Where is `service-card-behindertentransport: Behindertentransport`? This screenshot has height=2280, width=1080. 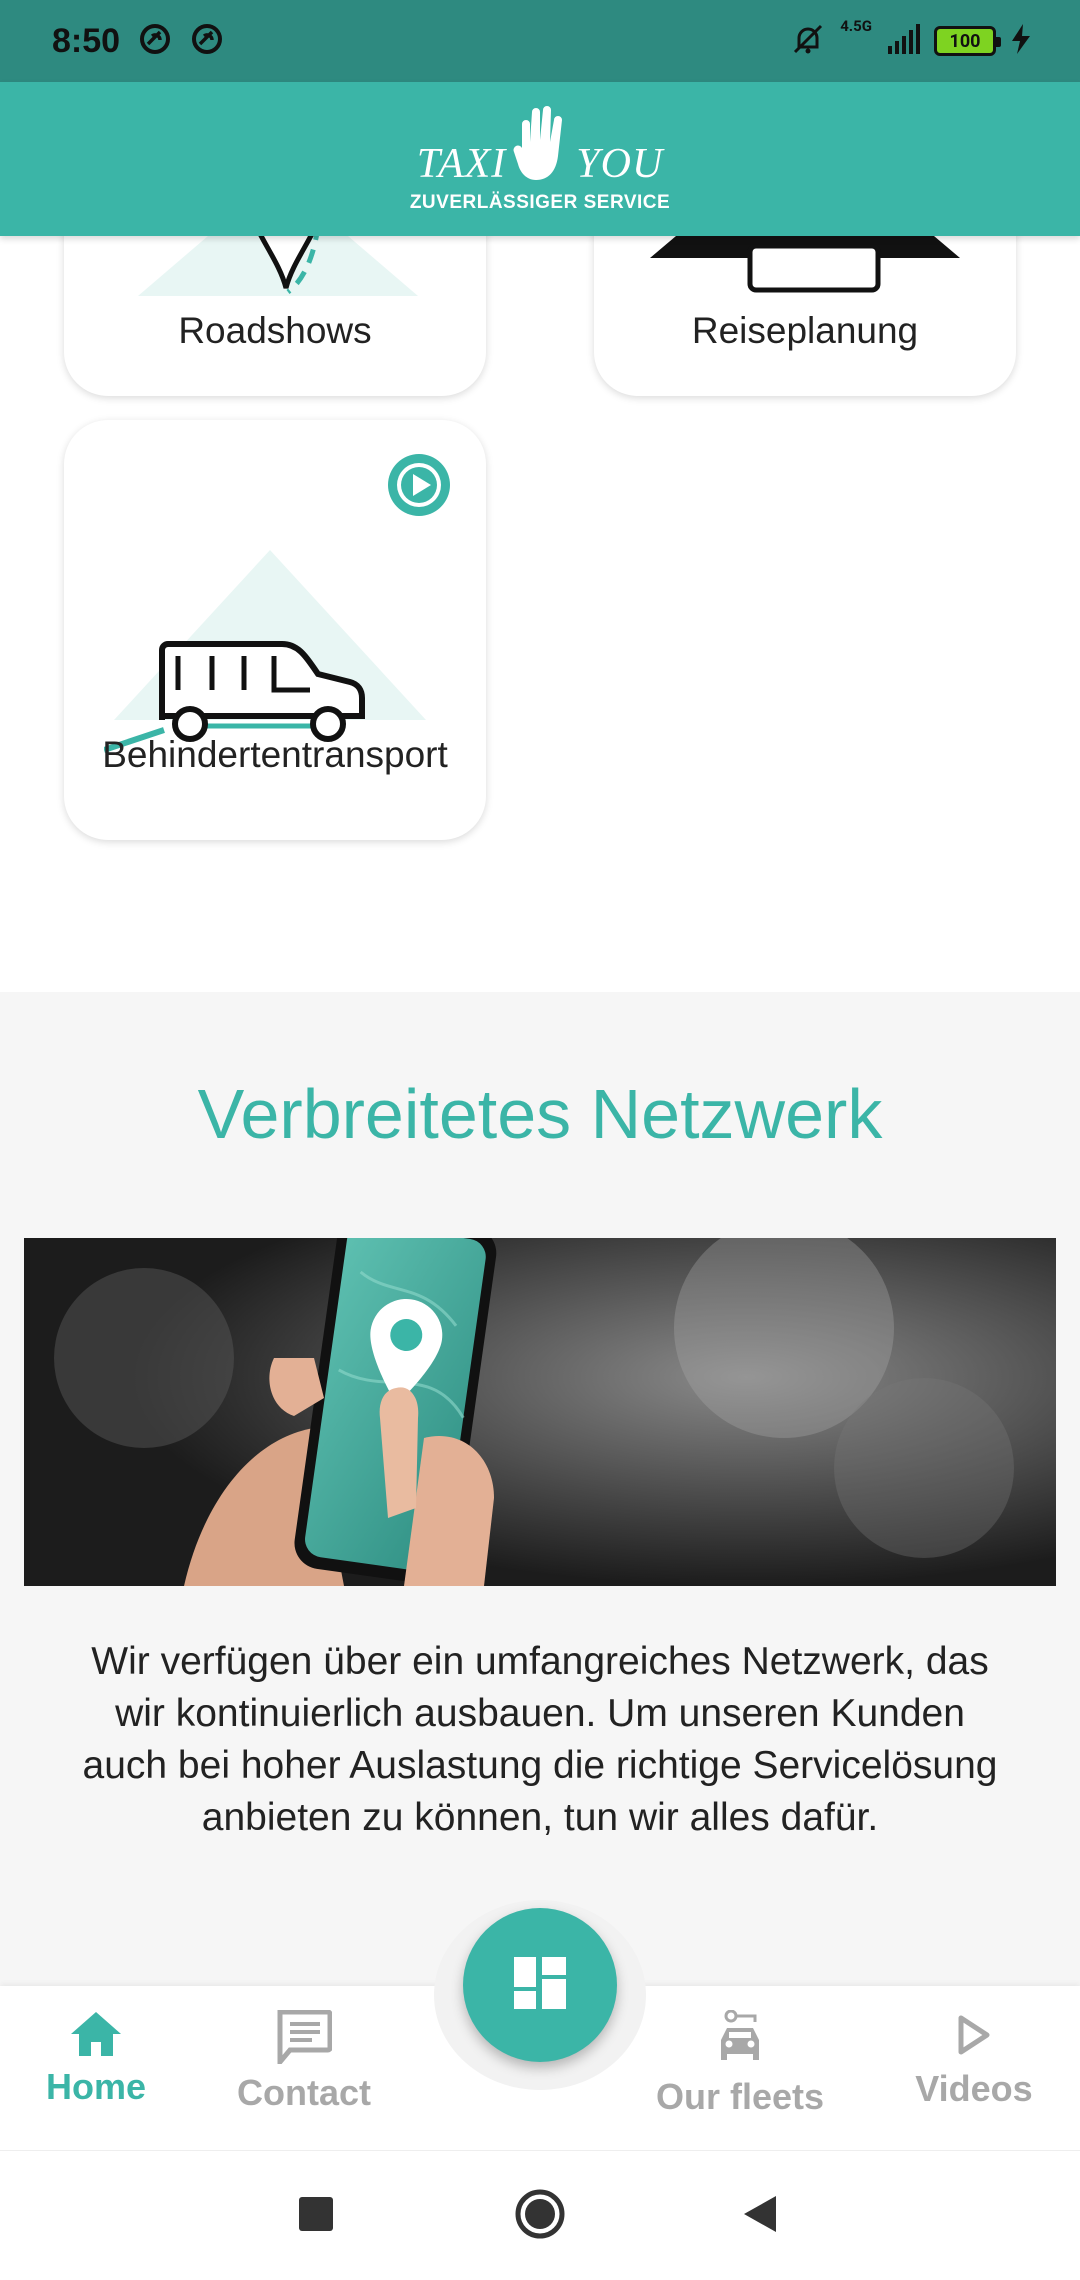 service-card-behindertentransport: Behindertentransport is located at coordinates (275, 630).